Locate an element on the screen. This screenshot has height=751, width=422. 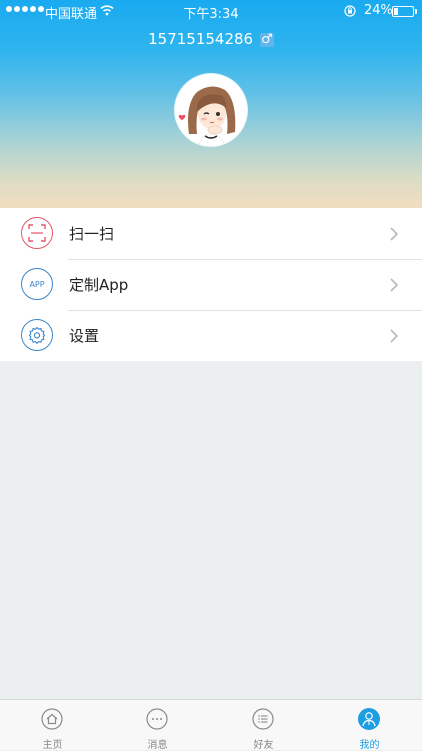
male-gender-icon: ♂ is located at coordinates (266, 39).